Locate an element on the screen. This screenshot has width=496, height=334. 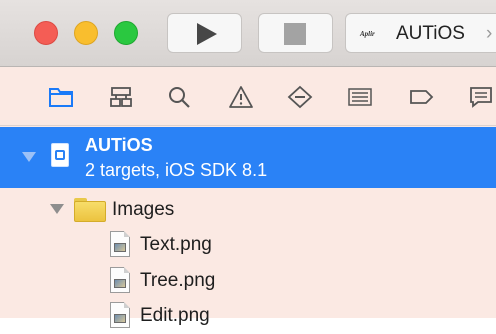
stop-button is located at coordinates (295, 33).